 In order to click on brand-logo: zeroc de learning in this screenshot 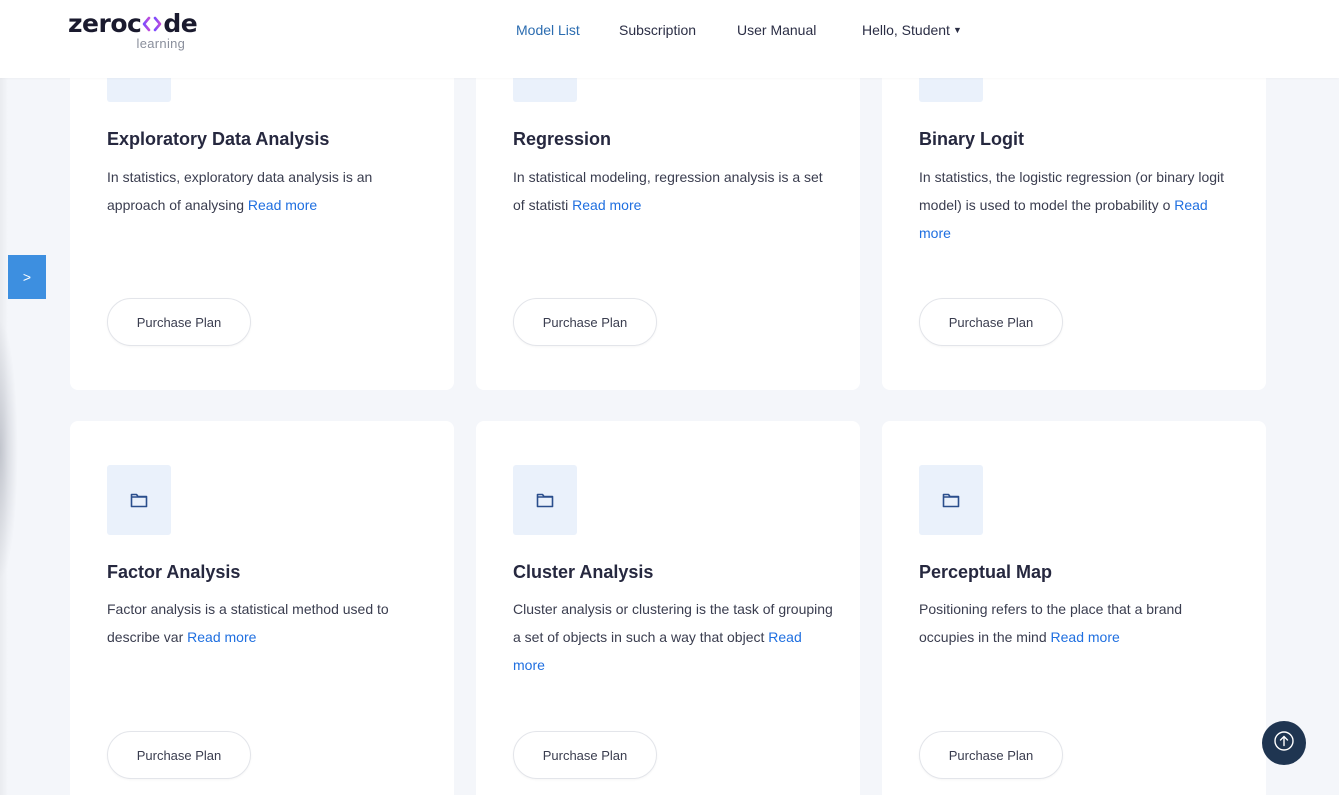, I will do `click(133, 30)`.